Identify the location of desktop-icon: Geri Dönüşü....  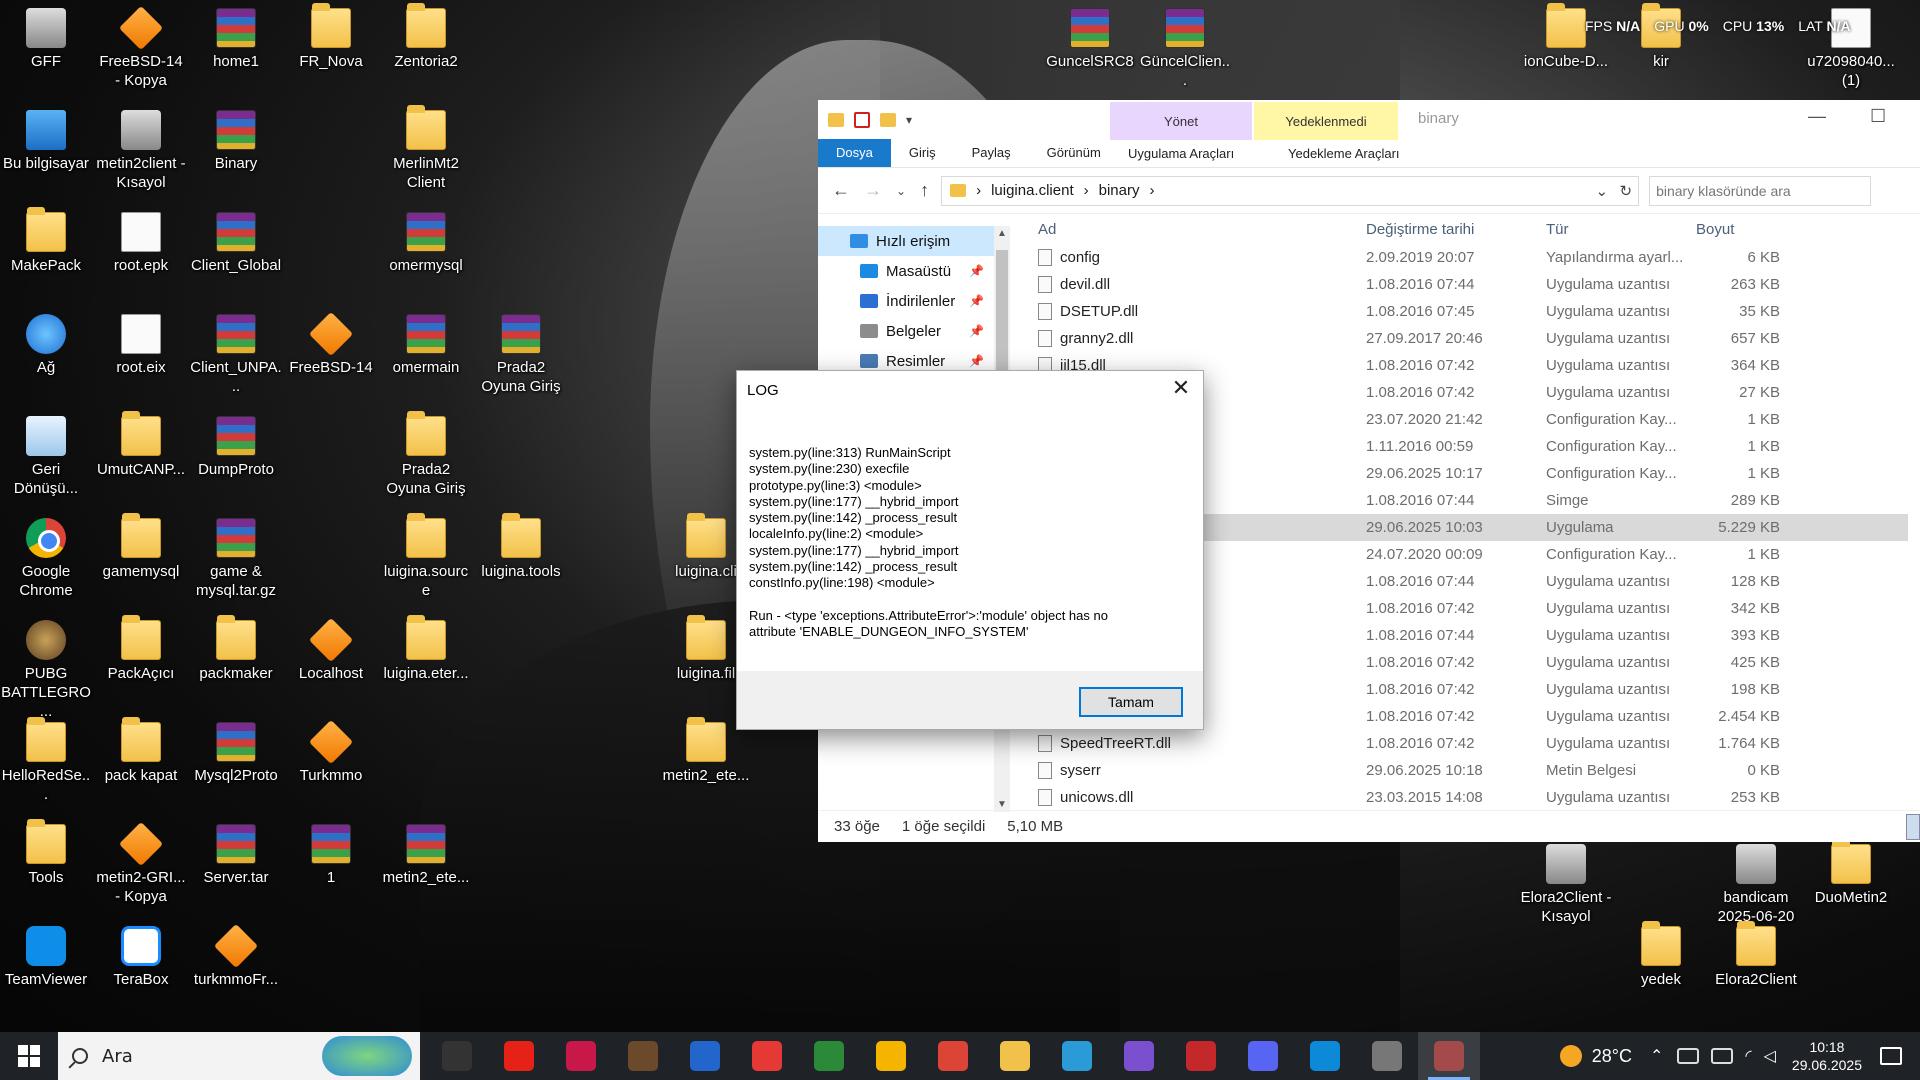
(46, 457).